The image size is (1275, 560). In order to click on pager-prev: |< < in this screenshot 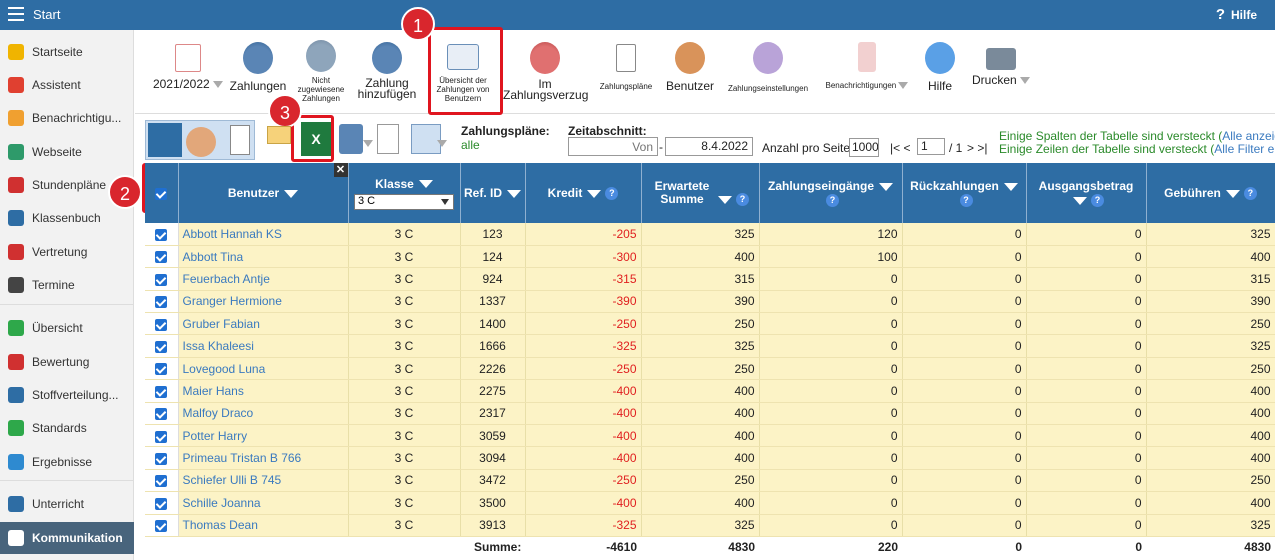, I will do `click(900, 148)`.